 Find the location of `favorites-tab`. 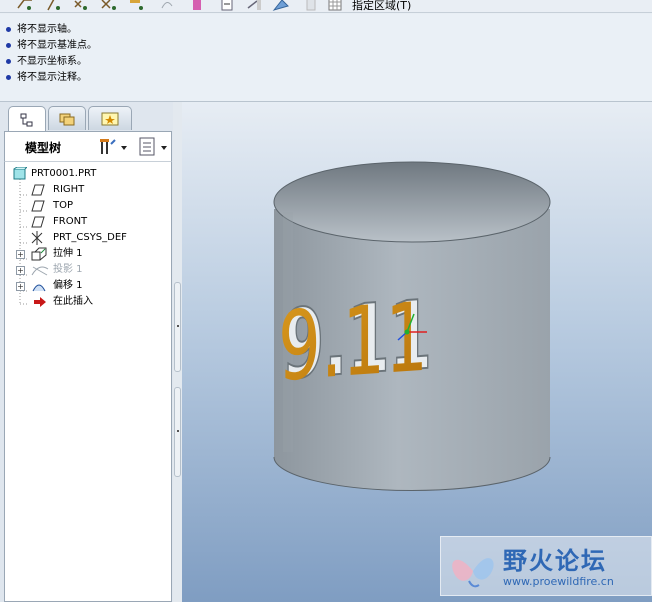

favorites-tab is located at coordinates (110, 118).